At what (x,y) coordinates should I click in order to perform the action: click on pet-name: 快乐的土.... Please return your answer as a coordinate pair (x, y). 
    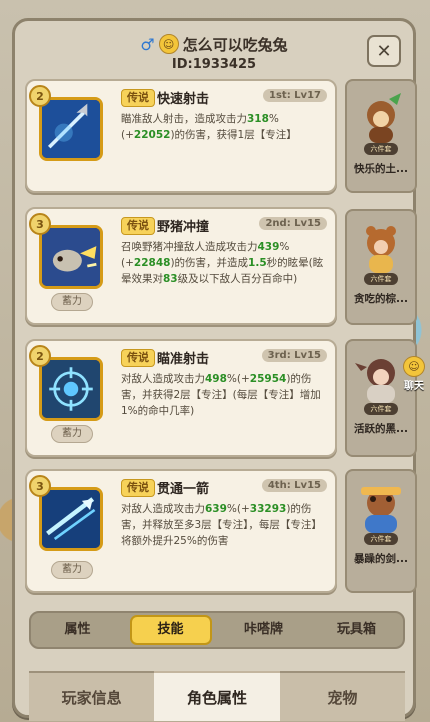
    Looking at the image, I should click on (381, 169).